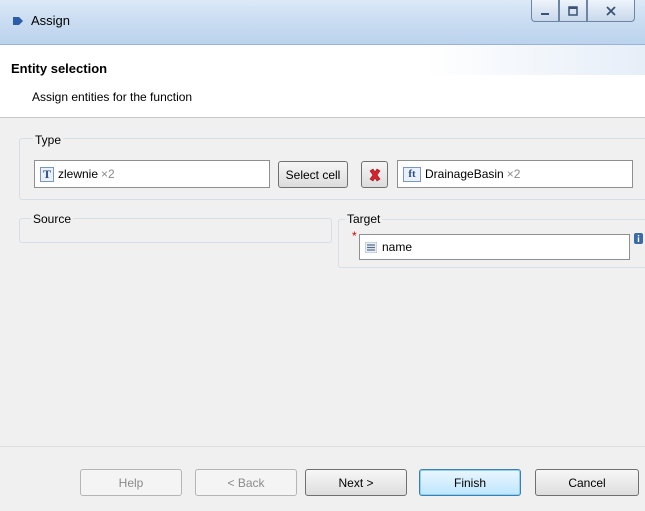  I want to click on type-icon: T, so click(47, 174).